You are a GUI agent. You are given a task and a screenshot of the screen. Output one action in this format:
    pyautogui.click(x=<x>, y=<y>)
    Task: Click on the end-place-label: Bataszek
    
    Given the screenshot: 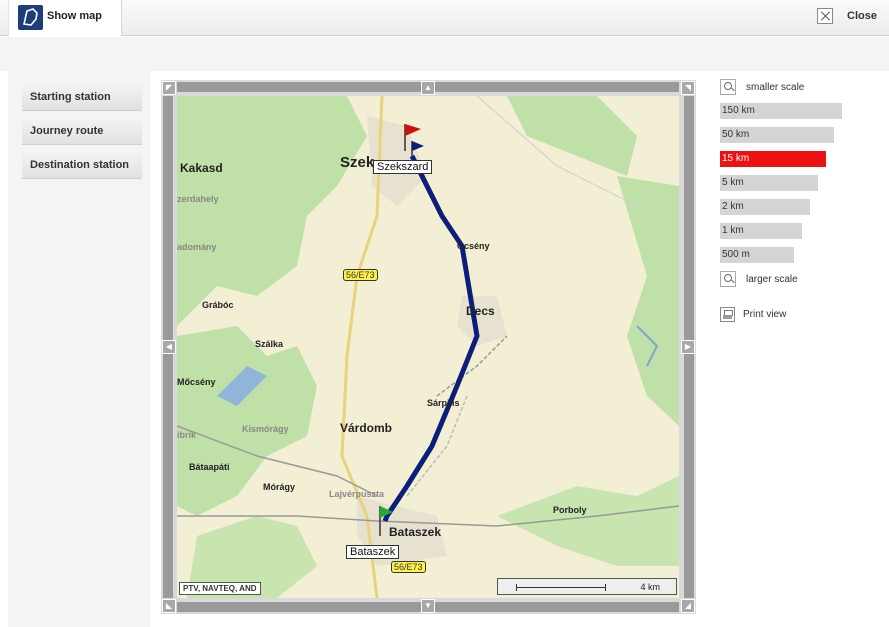 What is the action you would take?
    pyautogui.click(x=373, y=552)
    